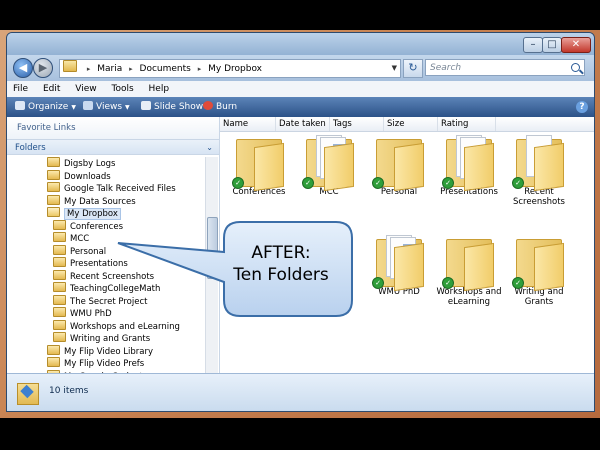  Describe the element at coordinates (172, 107) in the screenshot. I see `slideshow-button: Slide Show` at that location.